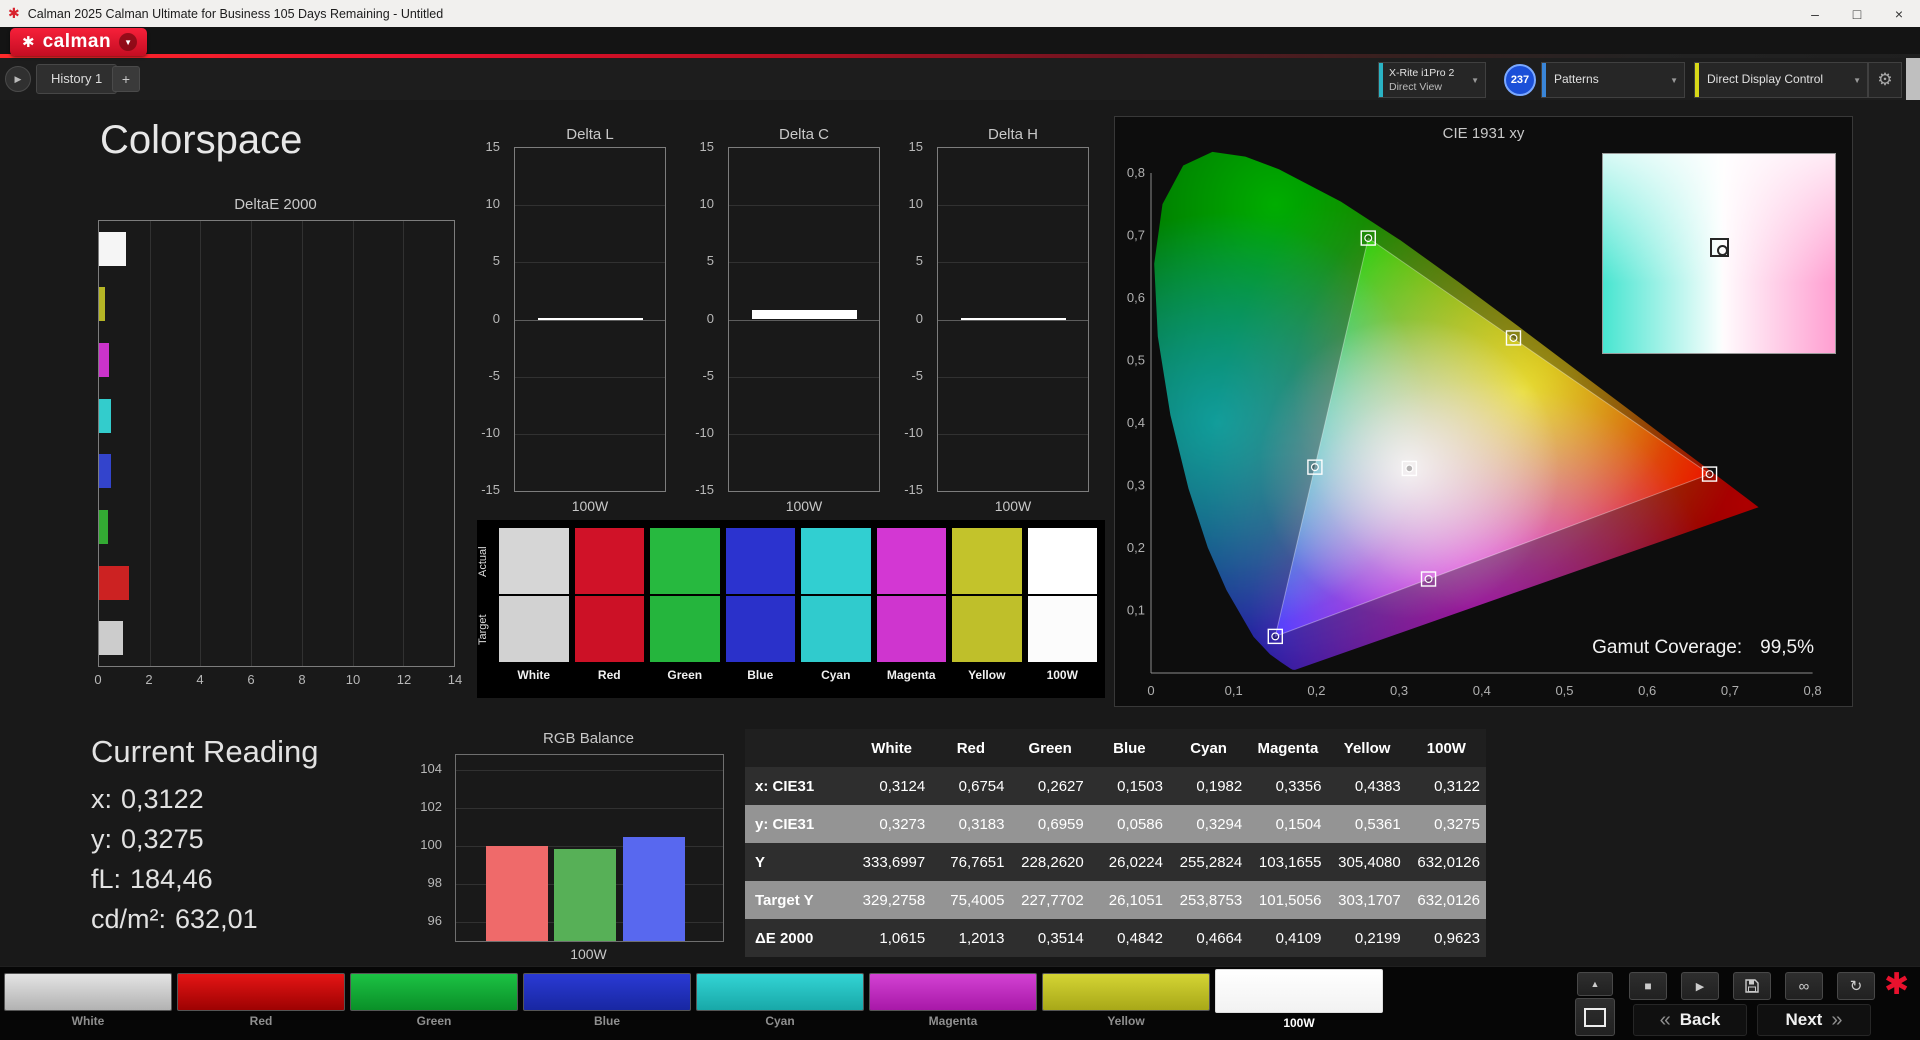 This screenshot has width=1920, height=1040. What do you see at coordinates (88, 1003) in the screenshot?
I see `pattern-button-white: White` at bounding box center [88, 1003].